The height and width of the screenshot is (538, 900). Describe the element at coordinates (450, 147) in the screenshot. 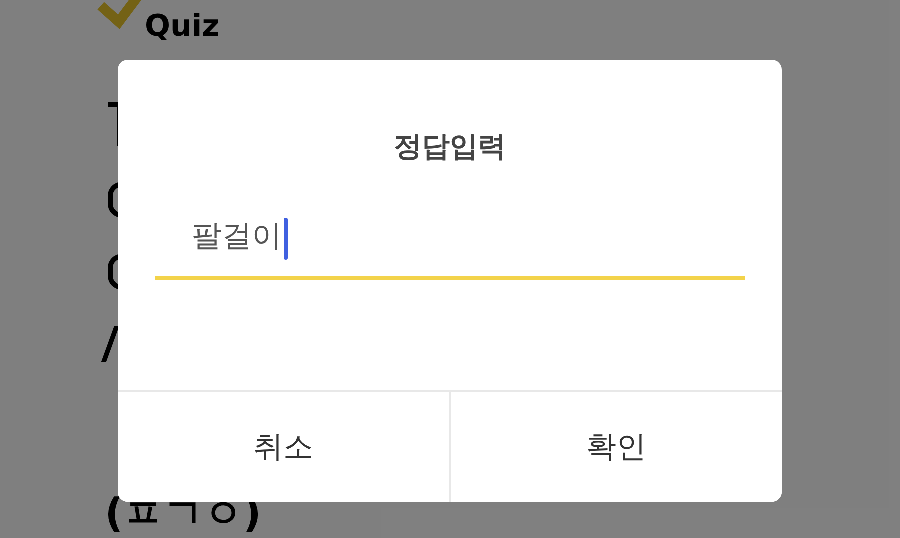

I see `dialog-title: 정답입력` at that location.